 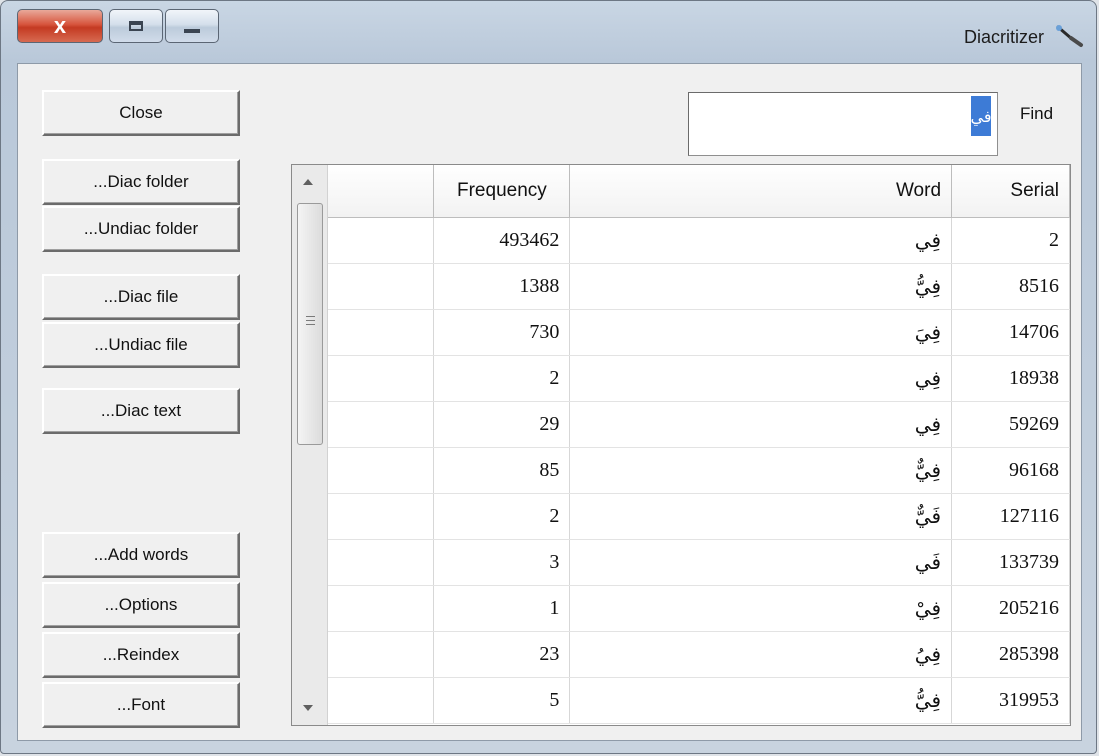 I want to click on cell-serial: 18938, so click(x=1010, y=378).